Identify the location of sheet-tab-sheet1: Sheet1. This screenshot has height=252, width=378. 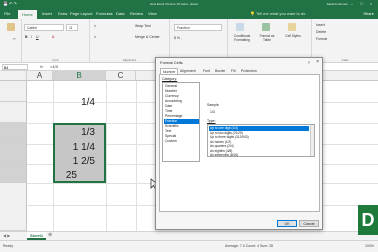
(37, 236).